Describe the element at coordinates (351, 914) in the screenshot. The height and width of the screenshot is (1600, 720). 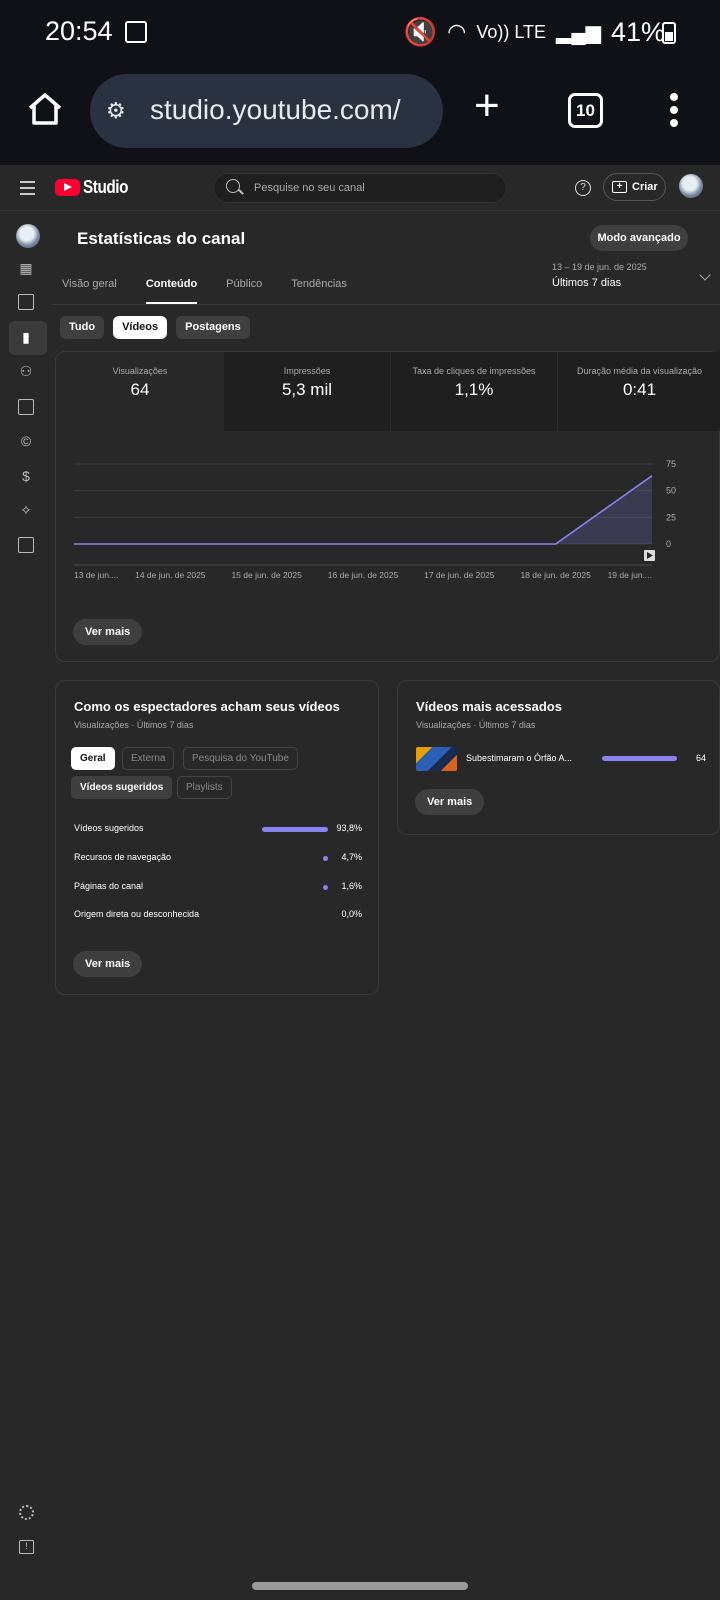
I see `traffic-pct: 0,0%` at that location.